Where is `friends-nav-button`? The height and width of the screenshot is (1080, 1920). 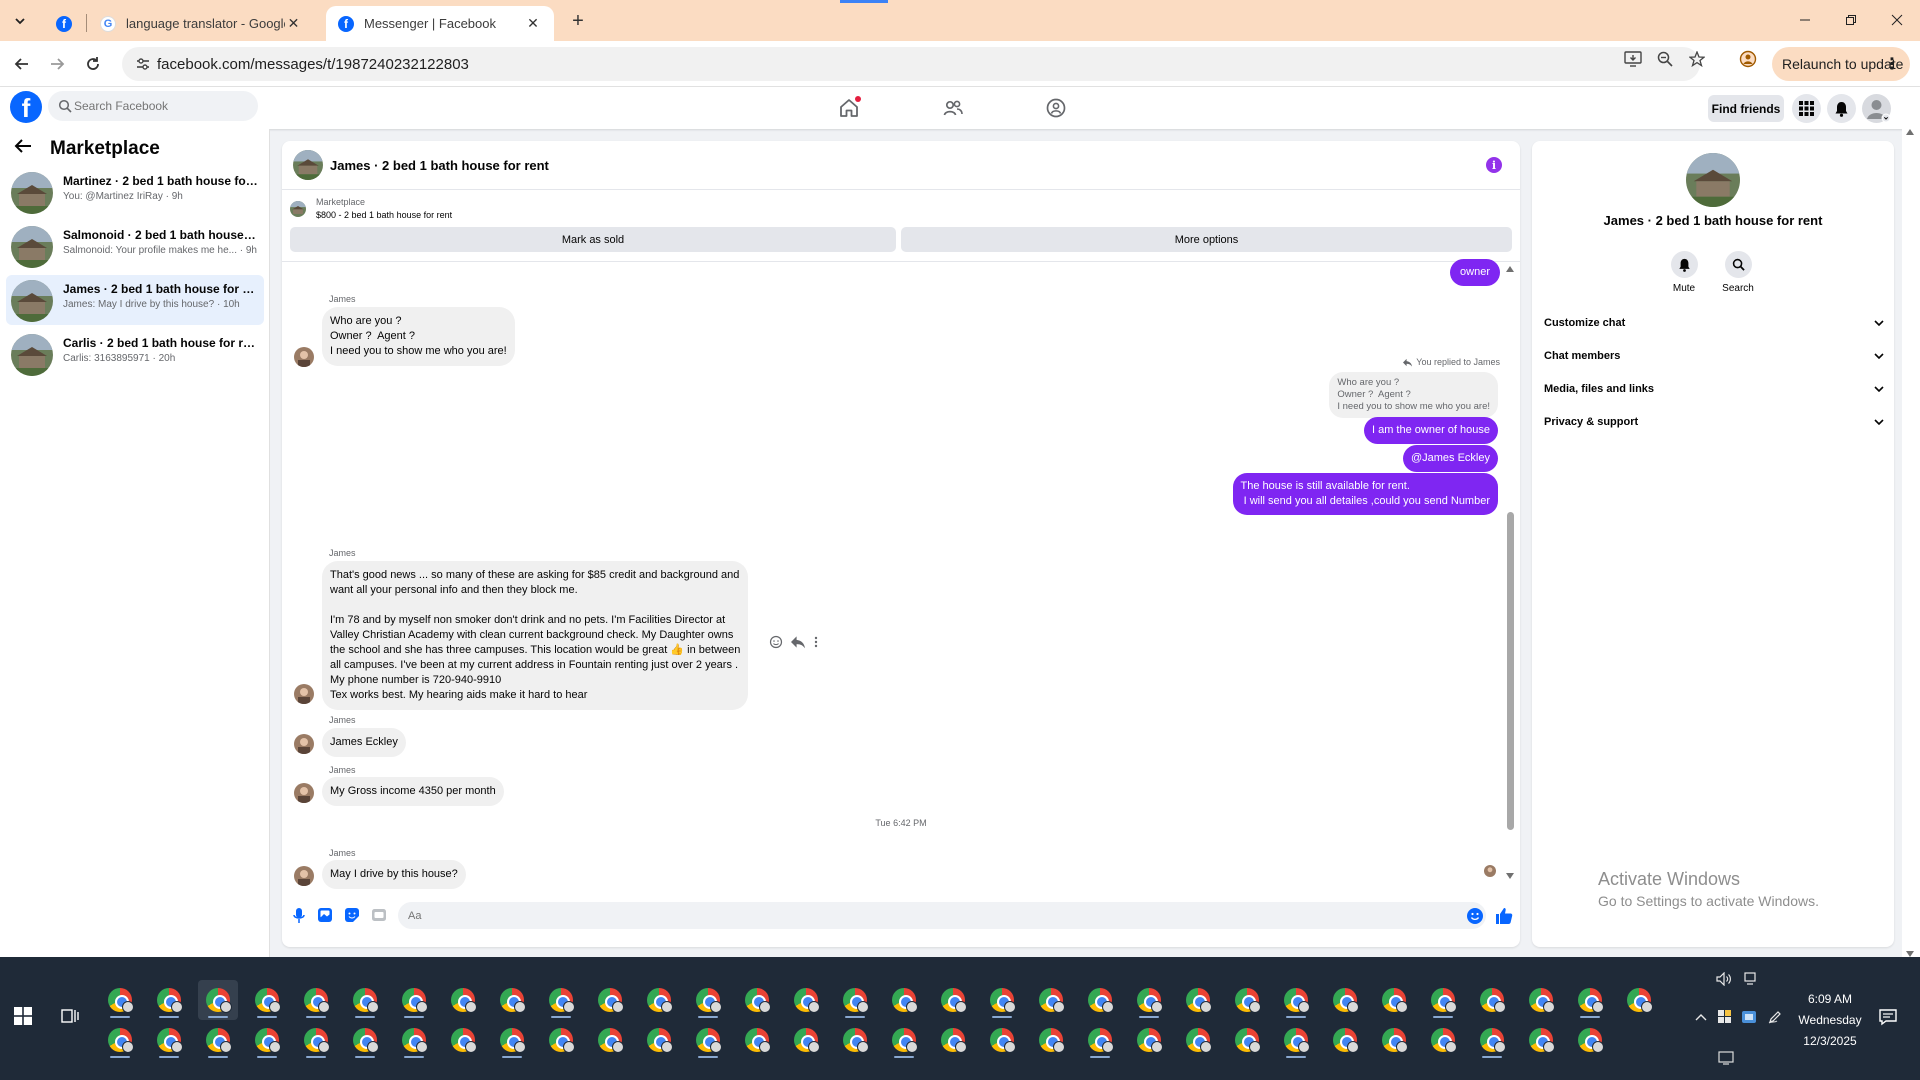
friends-nav-button is located at coordinates (953, 108).